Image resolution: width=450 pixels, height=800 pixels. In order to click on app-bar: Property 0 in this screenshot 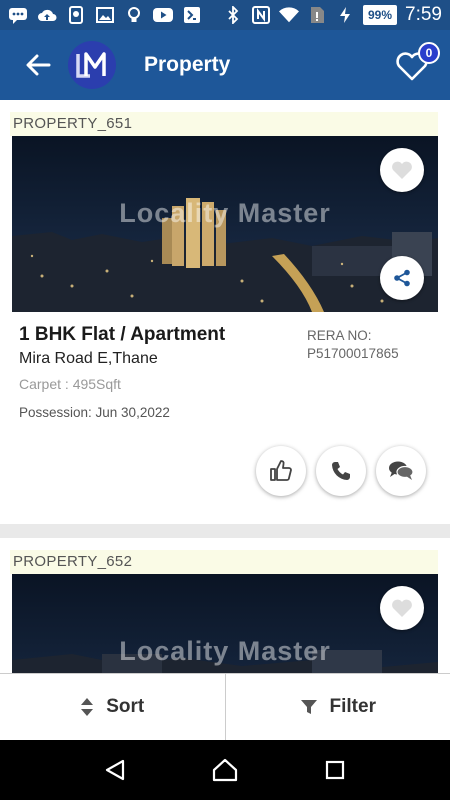, I will do `click(225, 65)`.